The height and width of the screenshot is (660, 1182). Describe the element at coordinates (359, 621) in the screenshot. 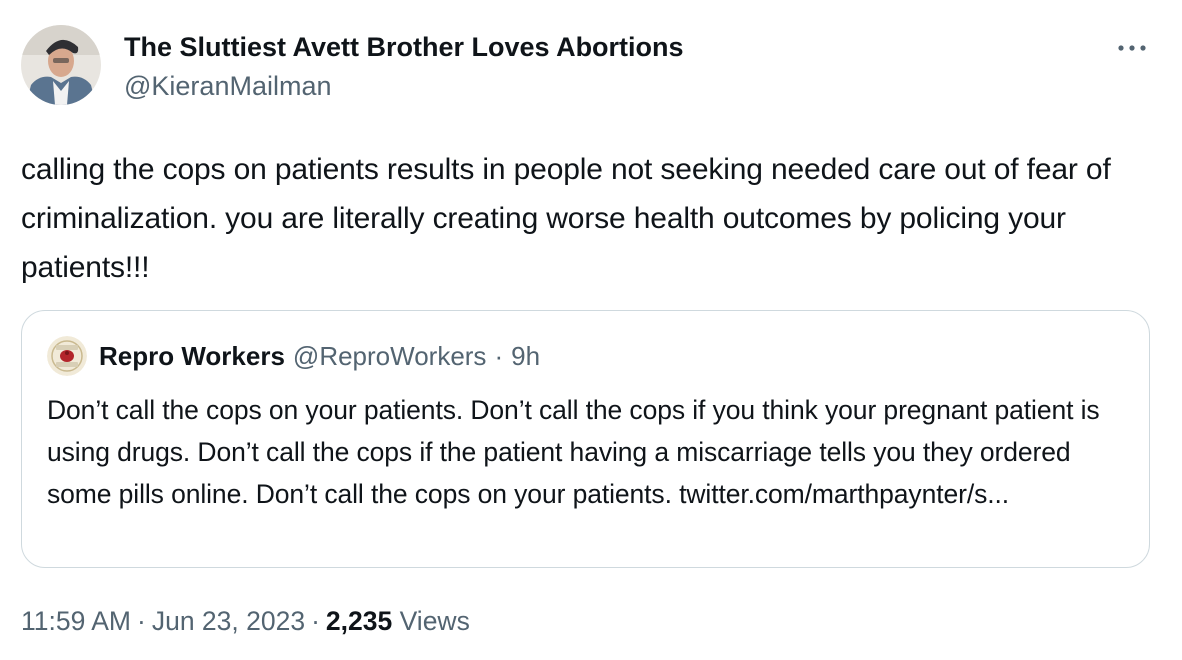

I see `views-count: 2,235` at that location.